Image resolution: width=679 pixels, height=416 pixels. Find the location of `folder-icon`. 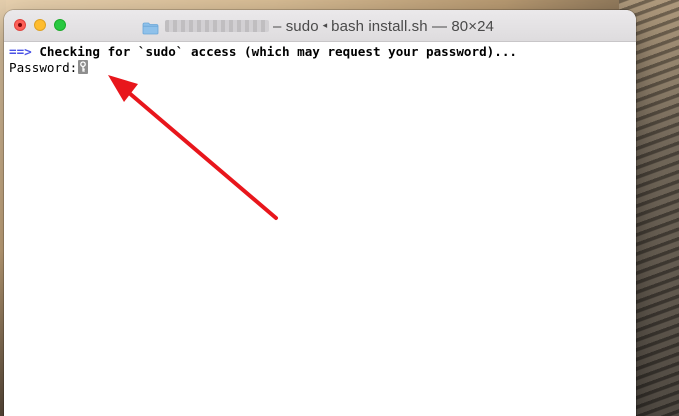

folder-icon is located at coordinates (150, 27).